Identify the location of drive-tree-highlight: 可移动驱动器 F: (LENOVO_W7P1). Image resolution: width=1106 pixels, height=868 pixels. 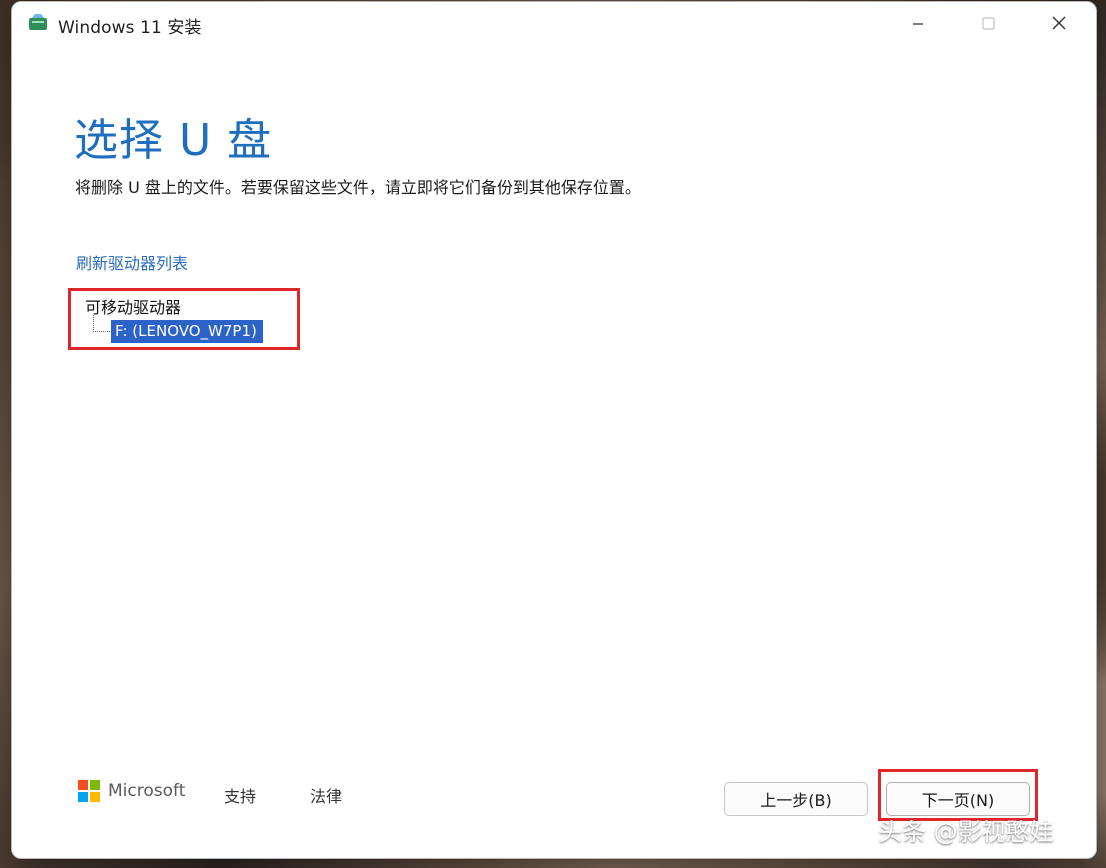
(184, 319).